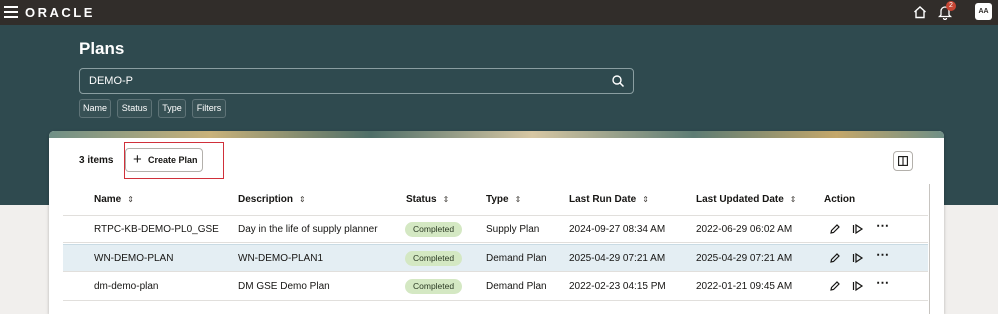 The width and height of the screenshot is (998, 314). I want to click on column-header-label: Name, so click(108, 199).